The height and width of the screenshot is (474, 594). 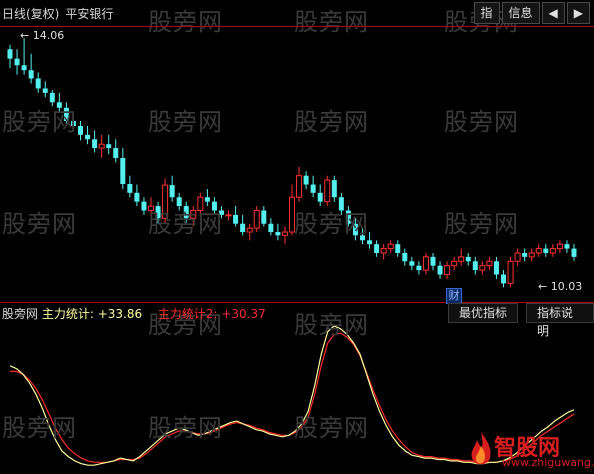 I want to click on best-indicator-button: 最优指标, so click(x=483, y=313).